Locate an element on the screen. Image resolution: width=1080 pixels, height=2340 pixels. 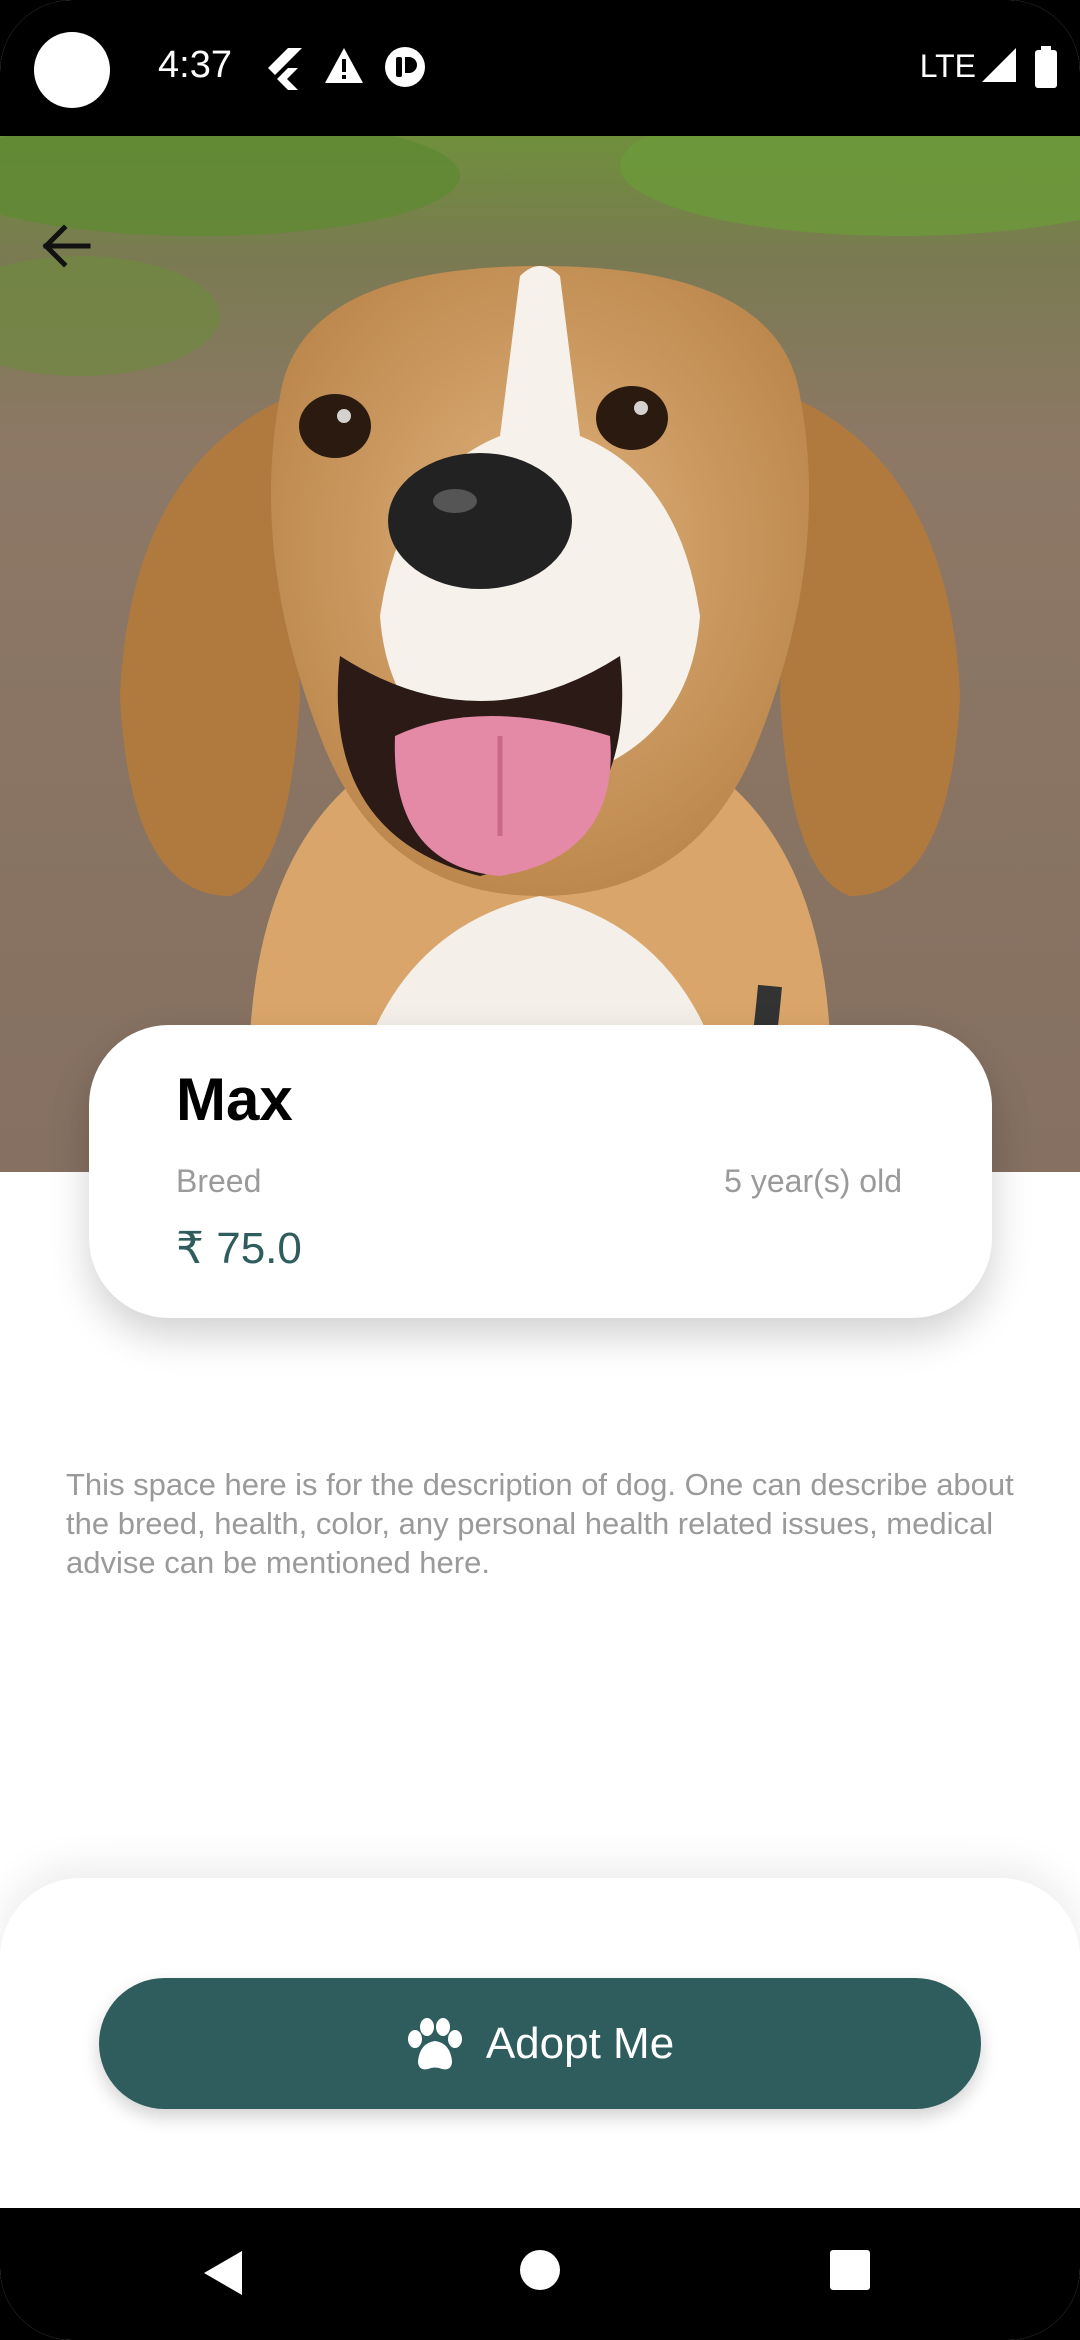
status-time: 4:37 is located at coordinates (195, 65).